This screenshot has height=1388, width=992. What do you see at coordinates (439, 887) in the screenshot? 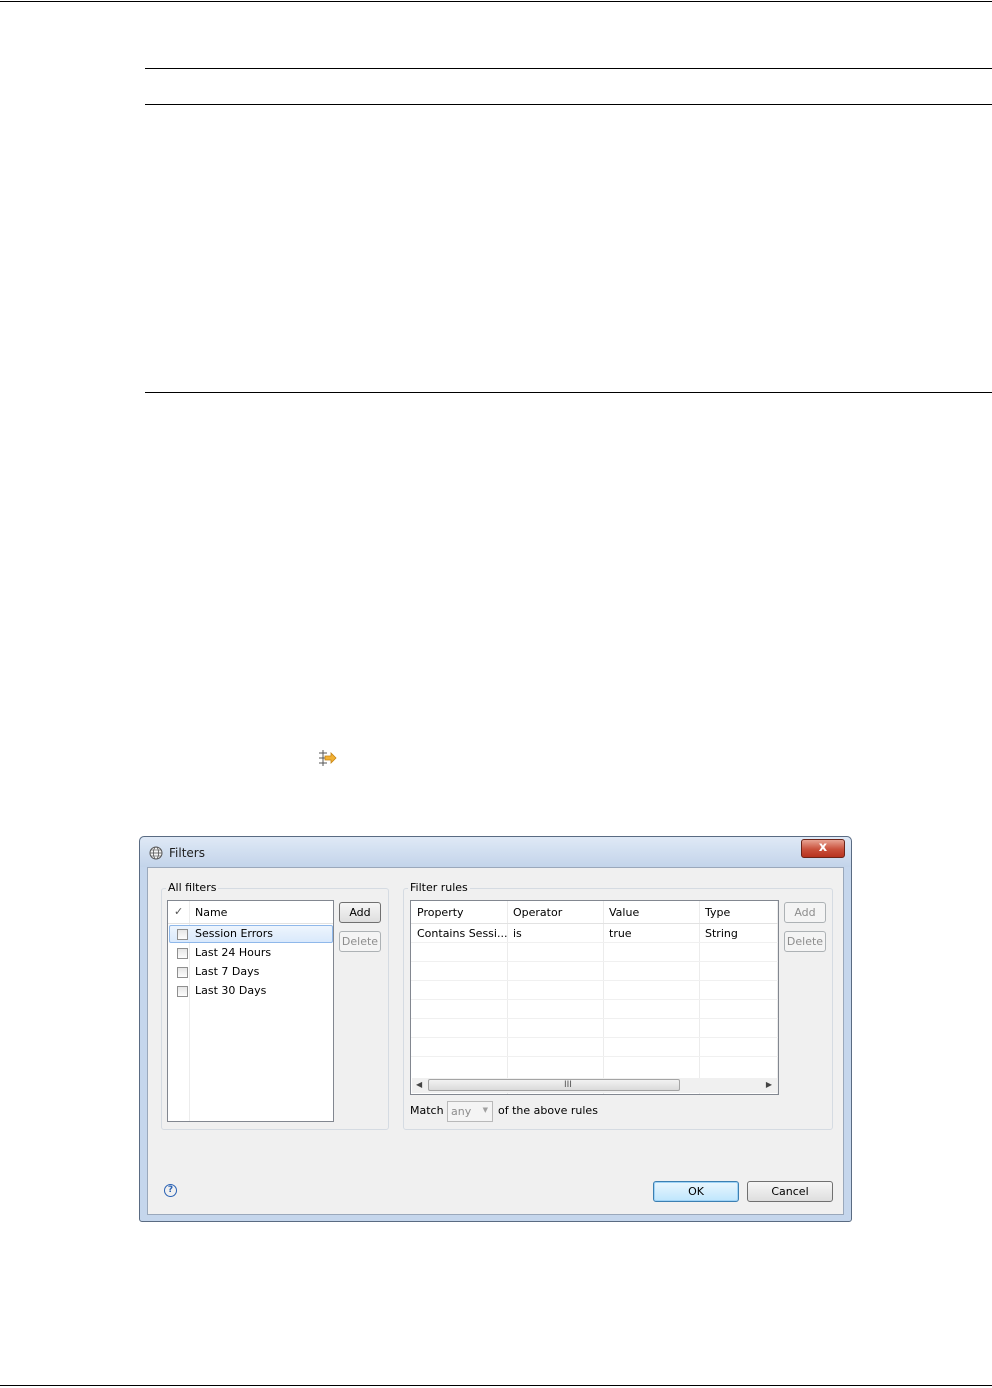
I see `filter-rules-label: Filter rules` at bounding box center [439, 887].